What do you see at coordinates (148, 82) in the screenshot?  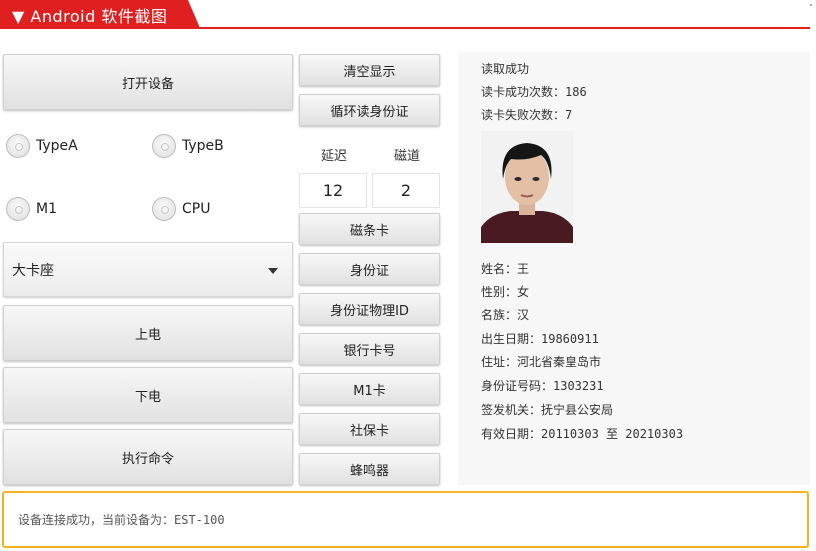 I see `open-device-button: 打开设备` at bounding box center [148, 82].